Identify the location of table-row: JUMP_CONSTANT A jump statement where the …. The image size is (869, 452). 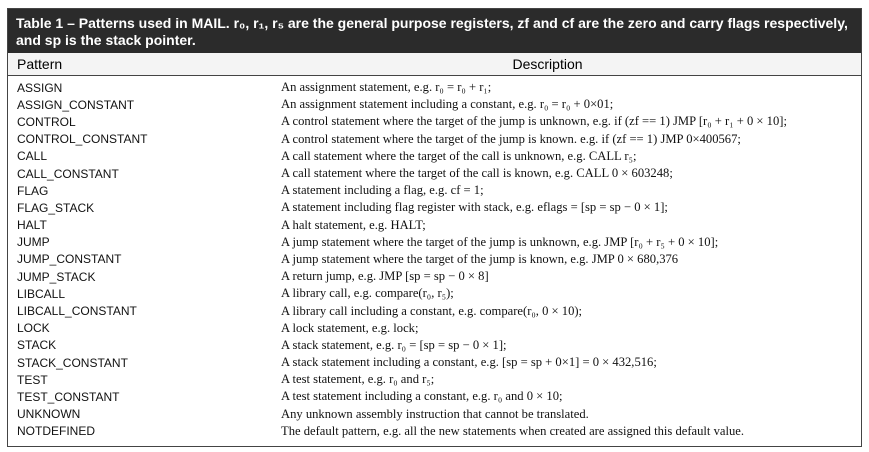
(434, 259).